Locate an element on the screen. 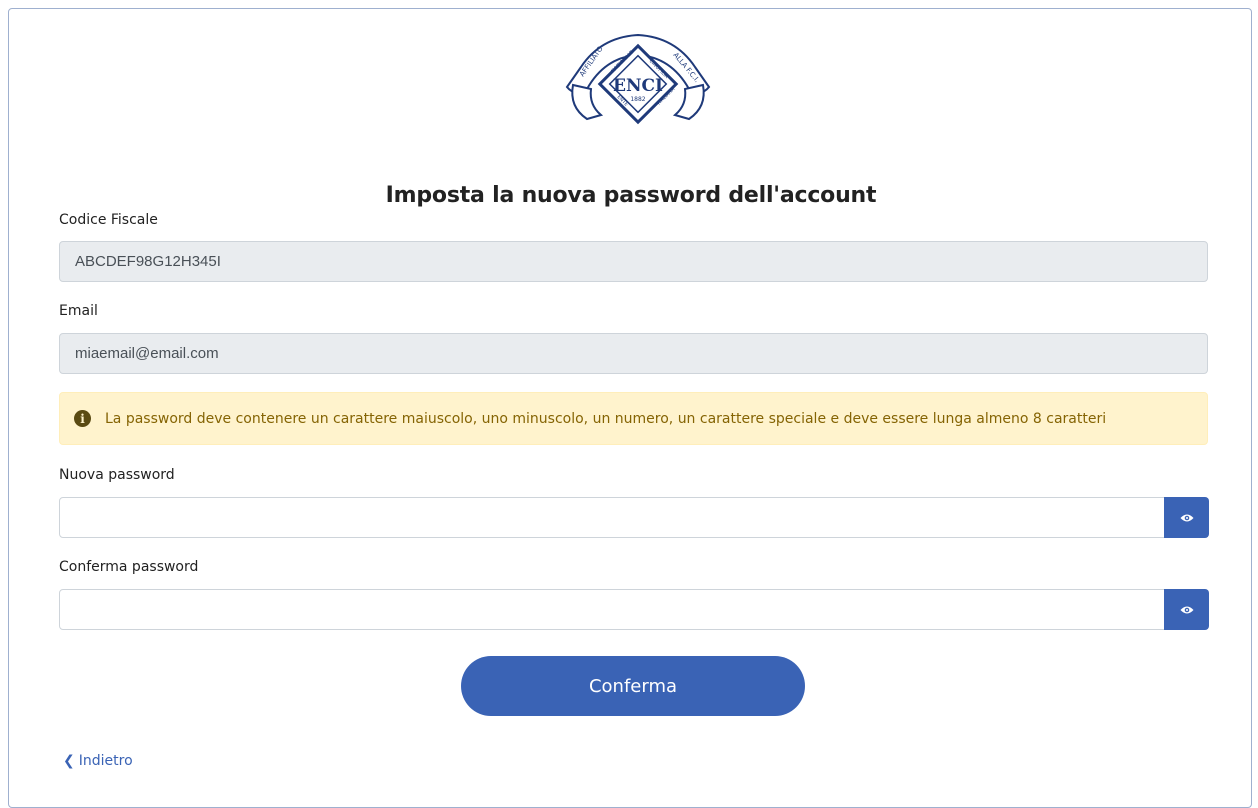  codice-fiscale-field: ABCDEF98G12H345I is located at coordinates (633, 261).